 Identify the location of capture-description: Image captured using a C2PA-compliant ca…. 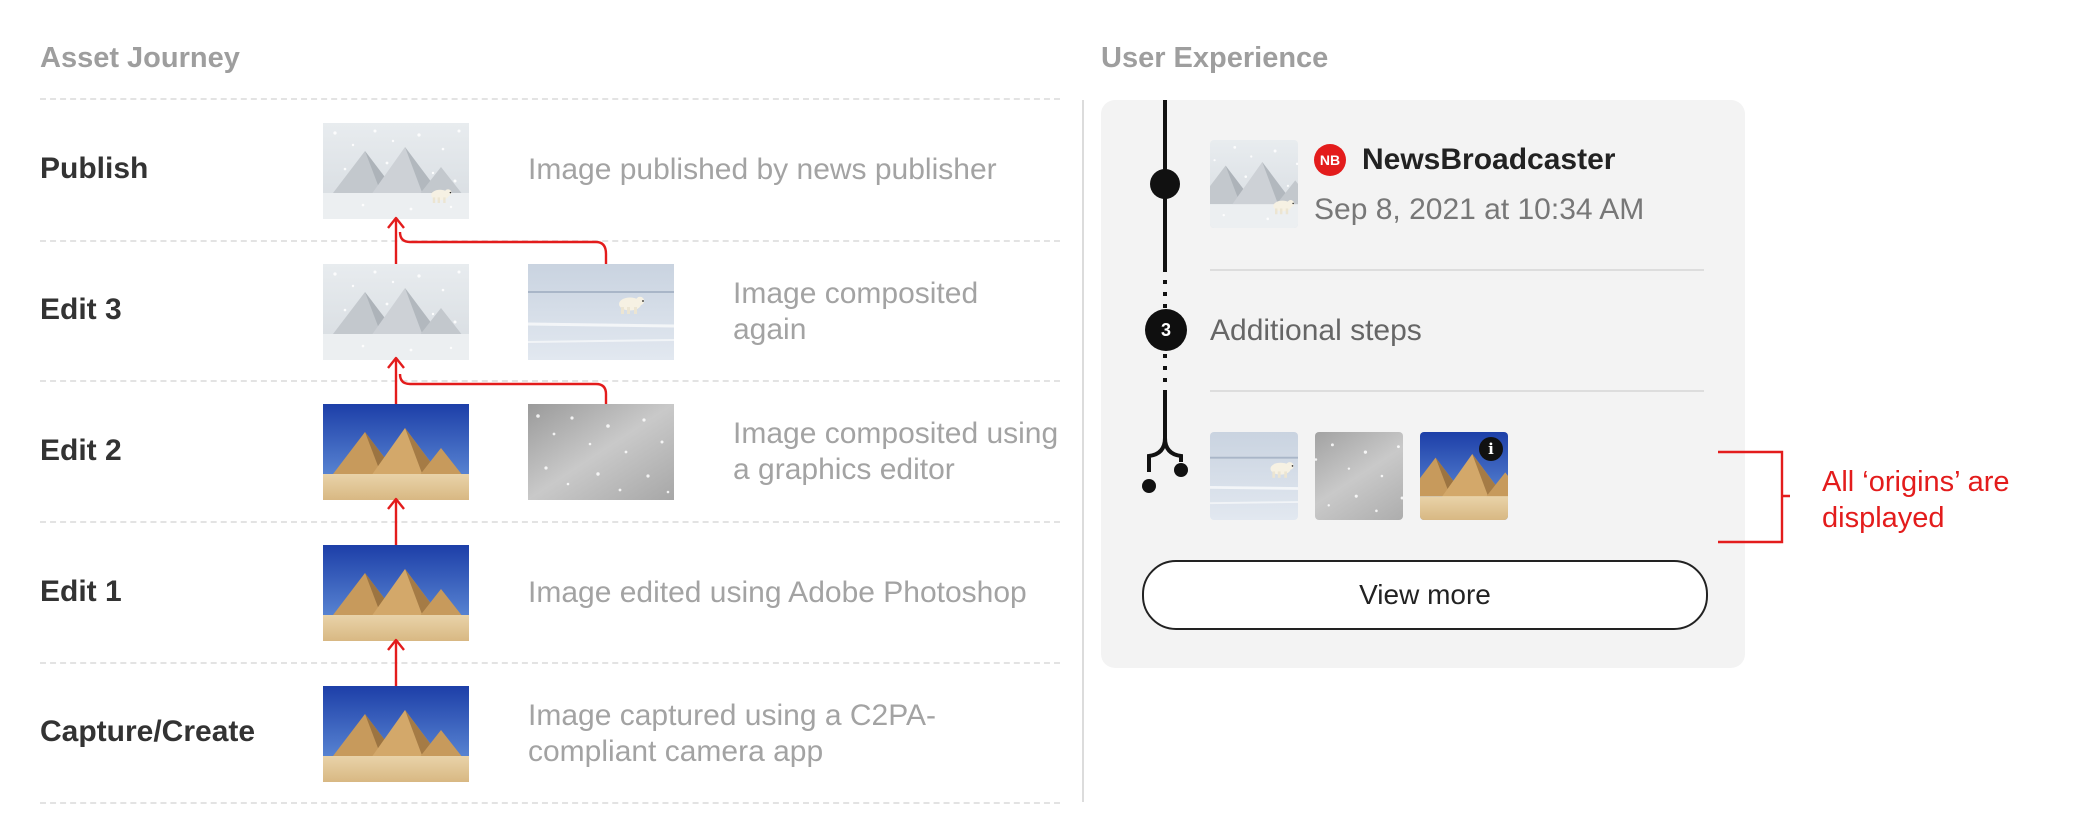
(732, 733).